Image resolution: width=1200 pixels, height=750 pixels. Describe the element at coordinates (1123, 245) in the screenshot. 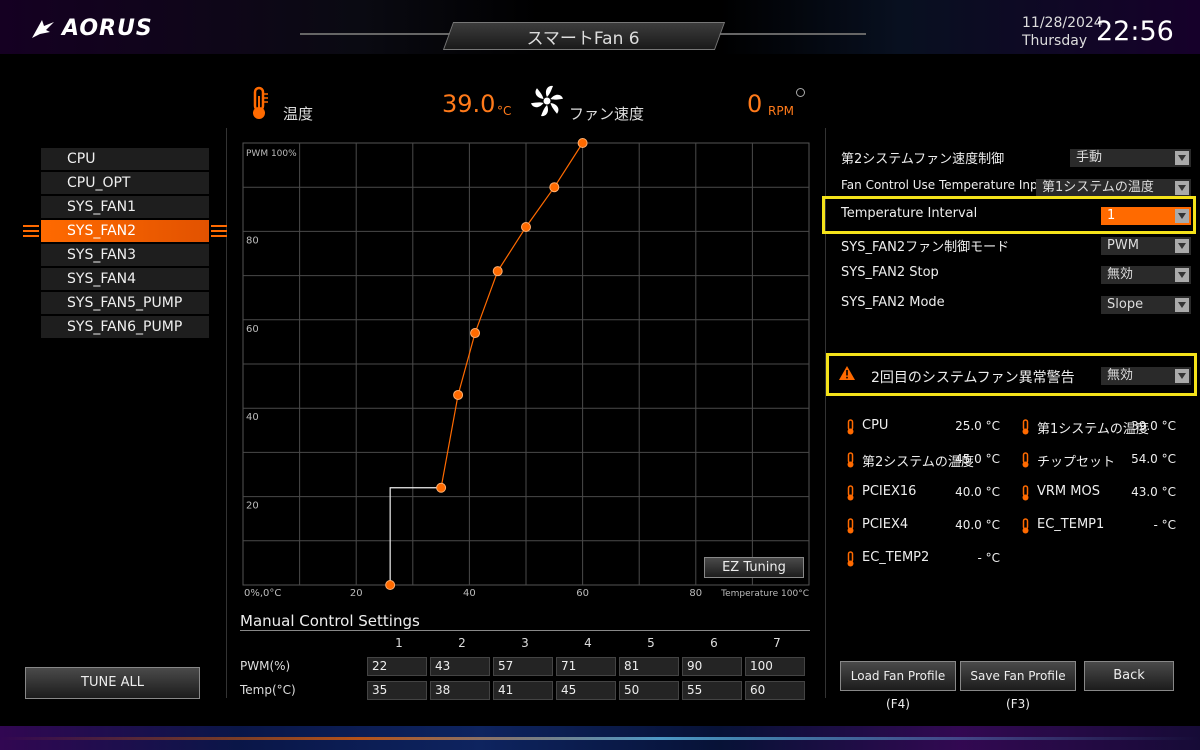

I see `setting-select-value: PWM` at that location.